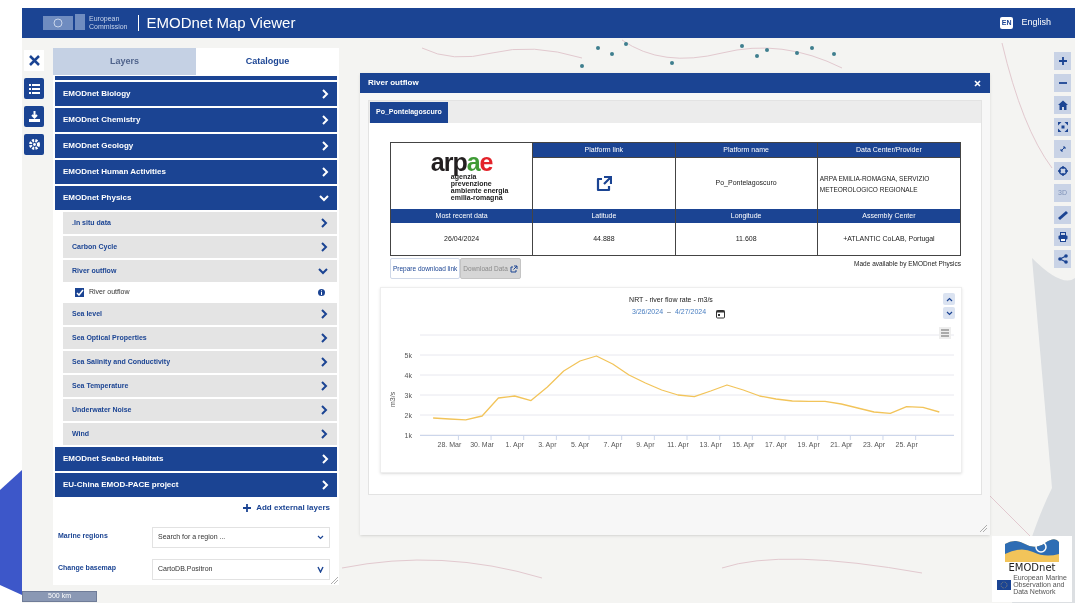 This screenshot has height=603, width=1079. I want to click on locate-button, so click(1062, 171).